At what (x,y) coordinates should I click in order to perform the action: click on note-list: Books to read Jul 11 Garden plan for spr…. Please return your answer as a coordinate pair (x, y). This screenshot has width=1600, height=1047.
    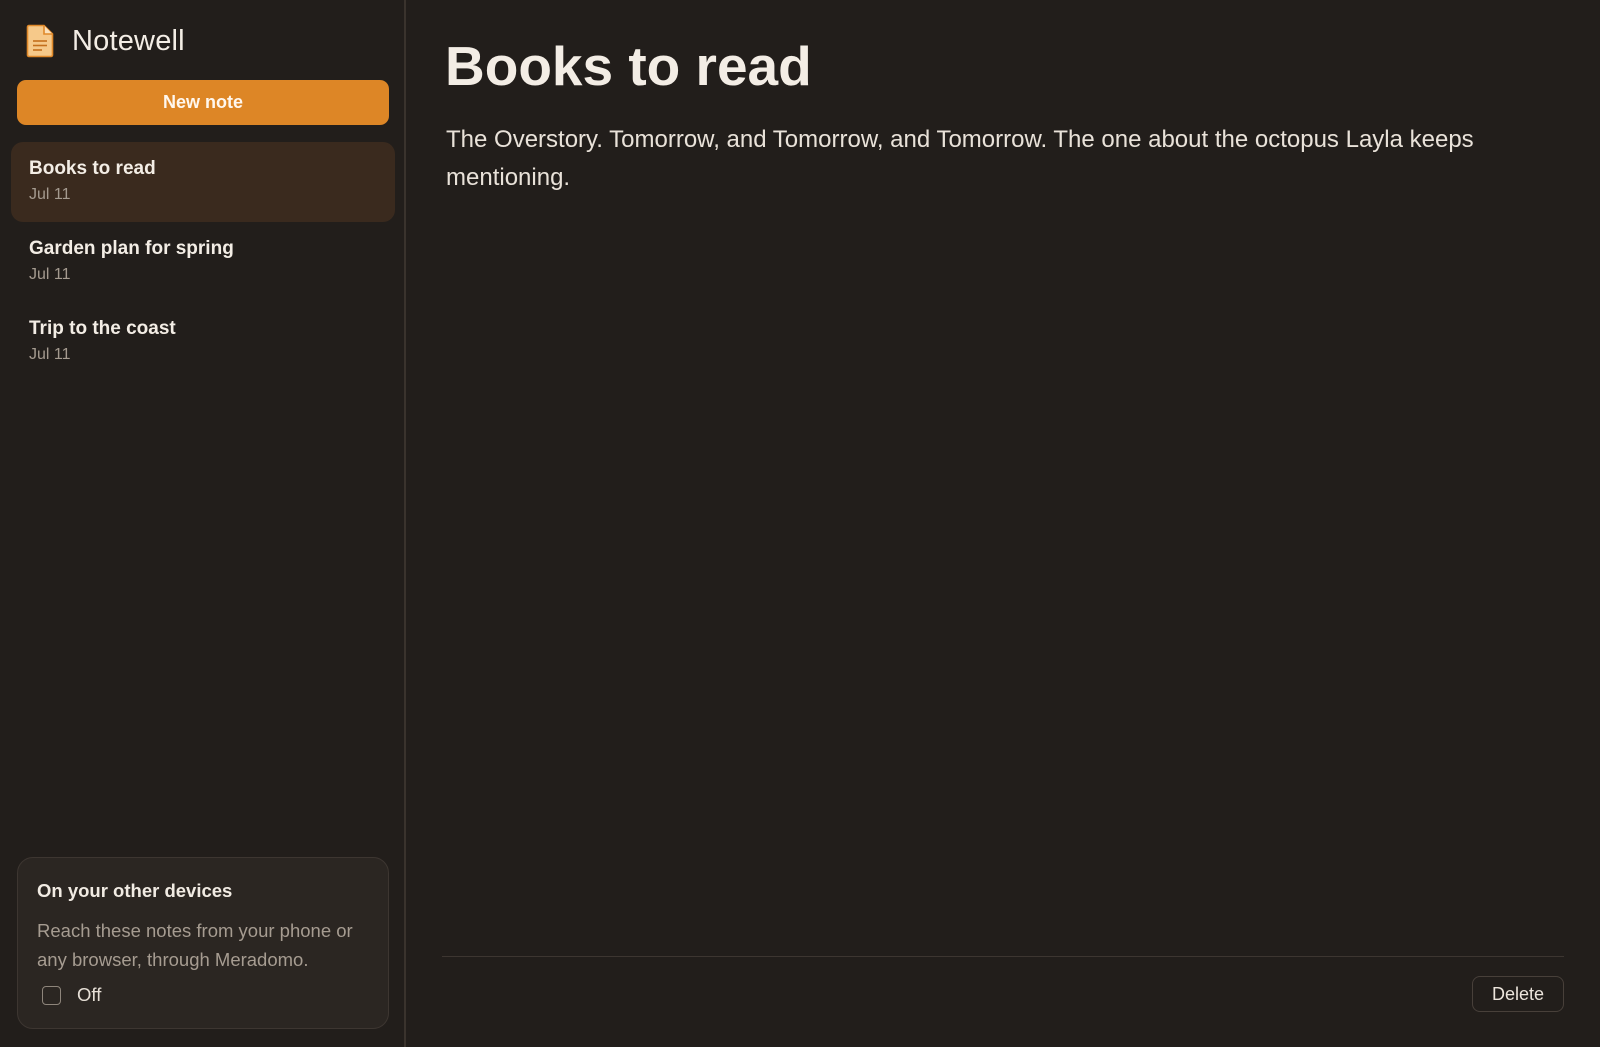
    Looking at the image, I should click on (203, 262).